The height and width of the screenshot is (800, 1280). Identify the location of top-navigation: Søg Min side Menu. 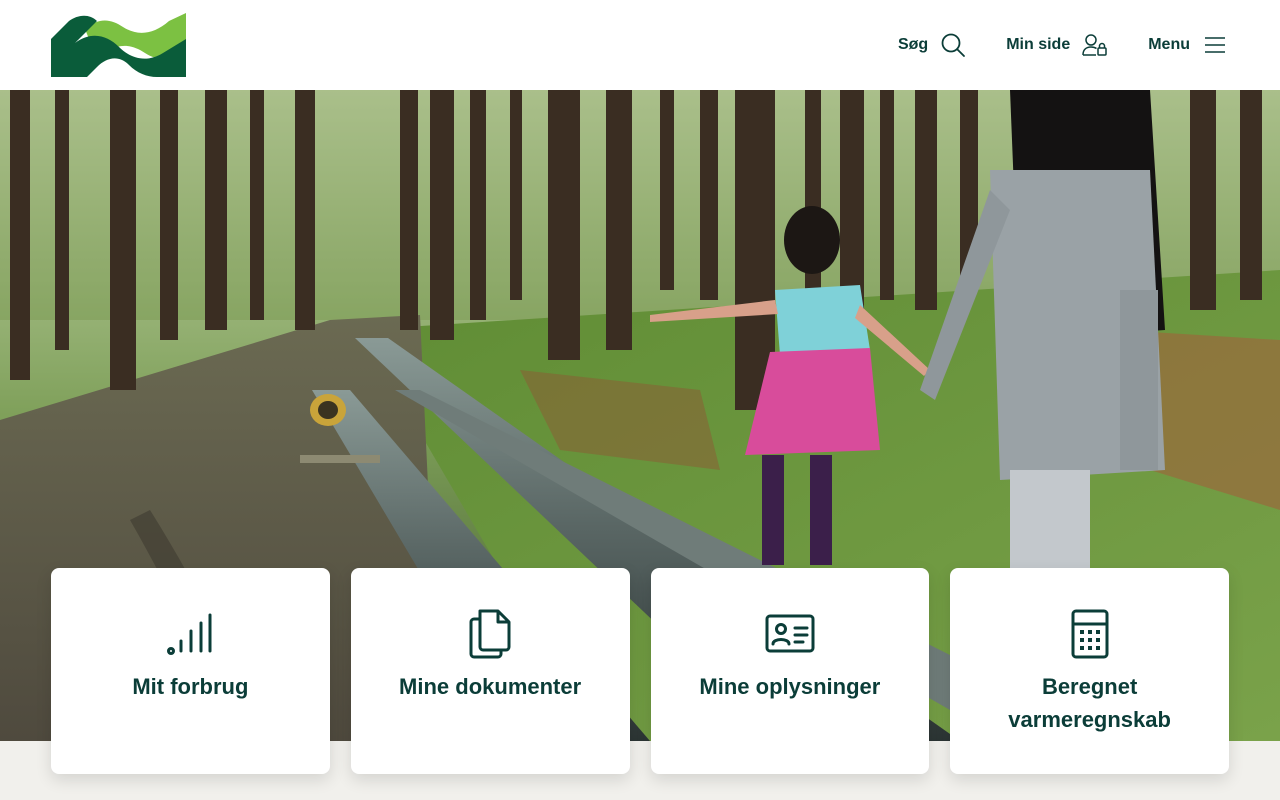
(1063, 45).